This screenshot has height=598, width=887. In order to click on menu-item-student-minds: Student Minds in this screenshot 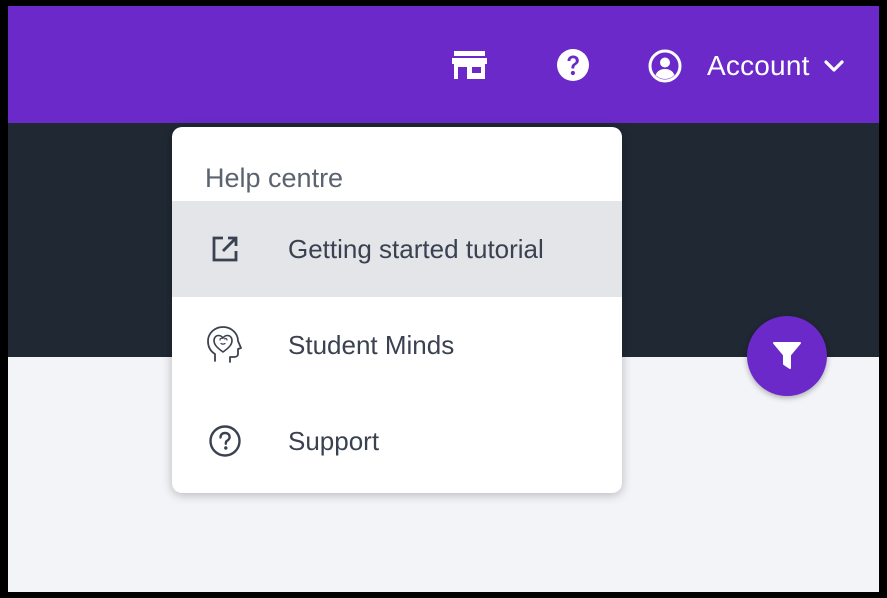, I will do `click(397, 345)`.